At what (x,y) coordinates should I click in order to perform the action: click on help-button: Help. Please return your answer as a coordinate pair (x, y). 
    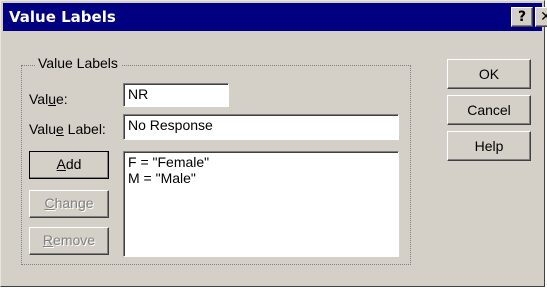
    Looking at the image, I should click on (489, 146).